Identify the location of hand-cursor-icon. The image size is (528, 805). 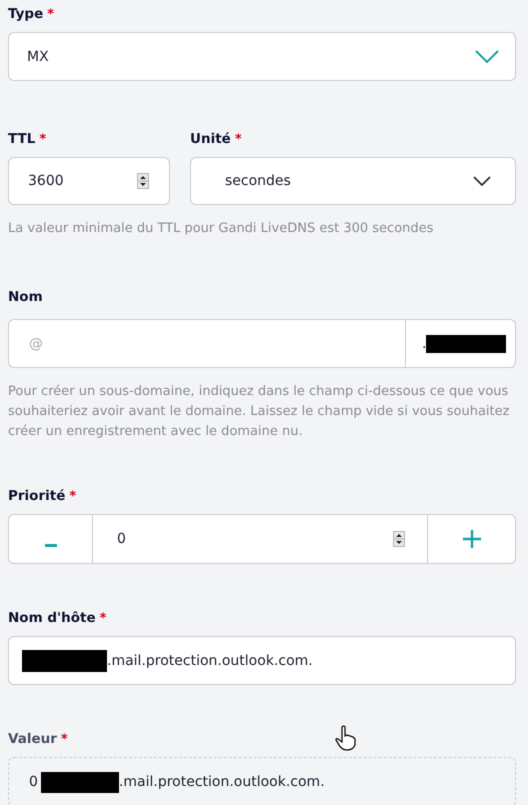
(346, 738).